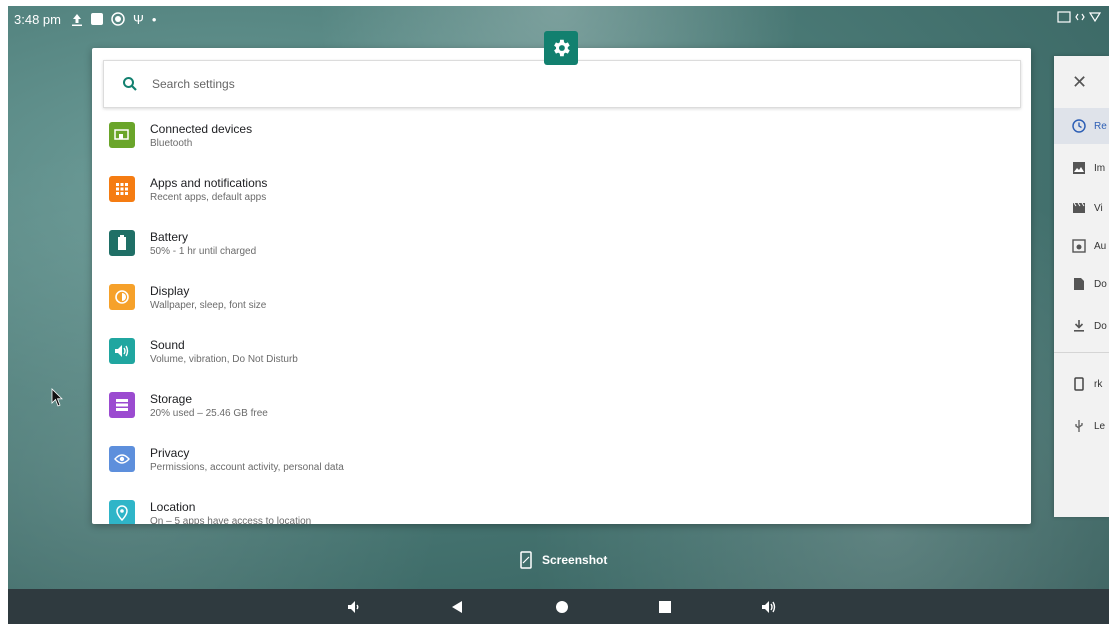  Describe the element at coordinates (575, 560) in the screenshot. I see `screenshot-label: Screenshot` at that location.